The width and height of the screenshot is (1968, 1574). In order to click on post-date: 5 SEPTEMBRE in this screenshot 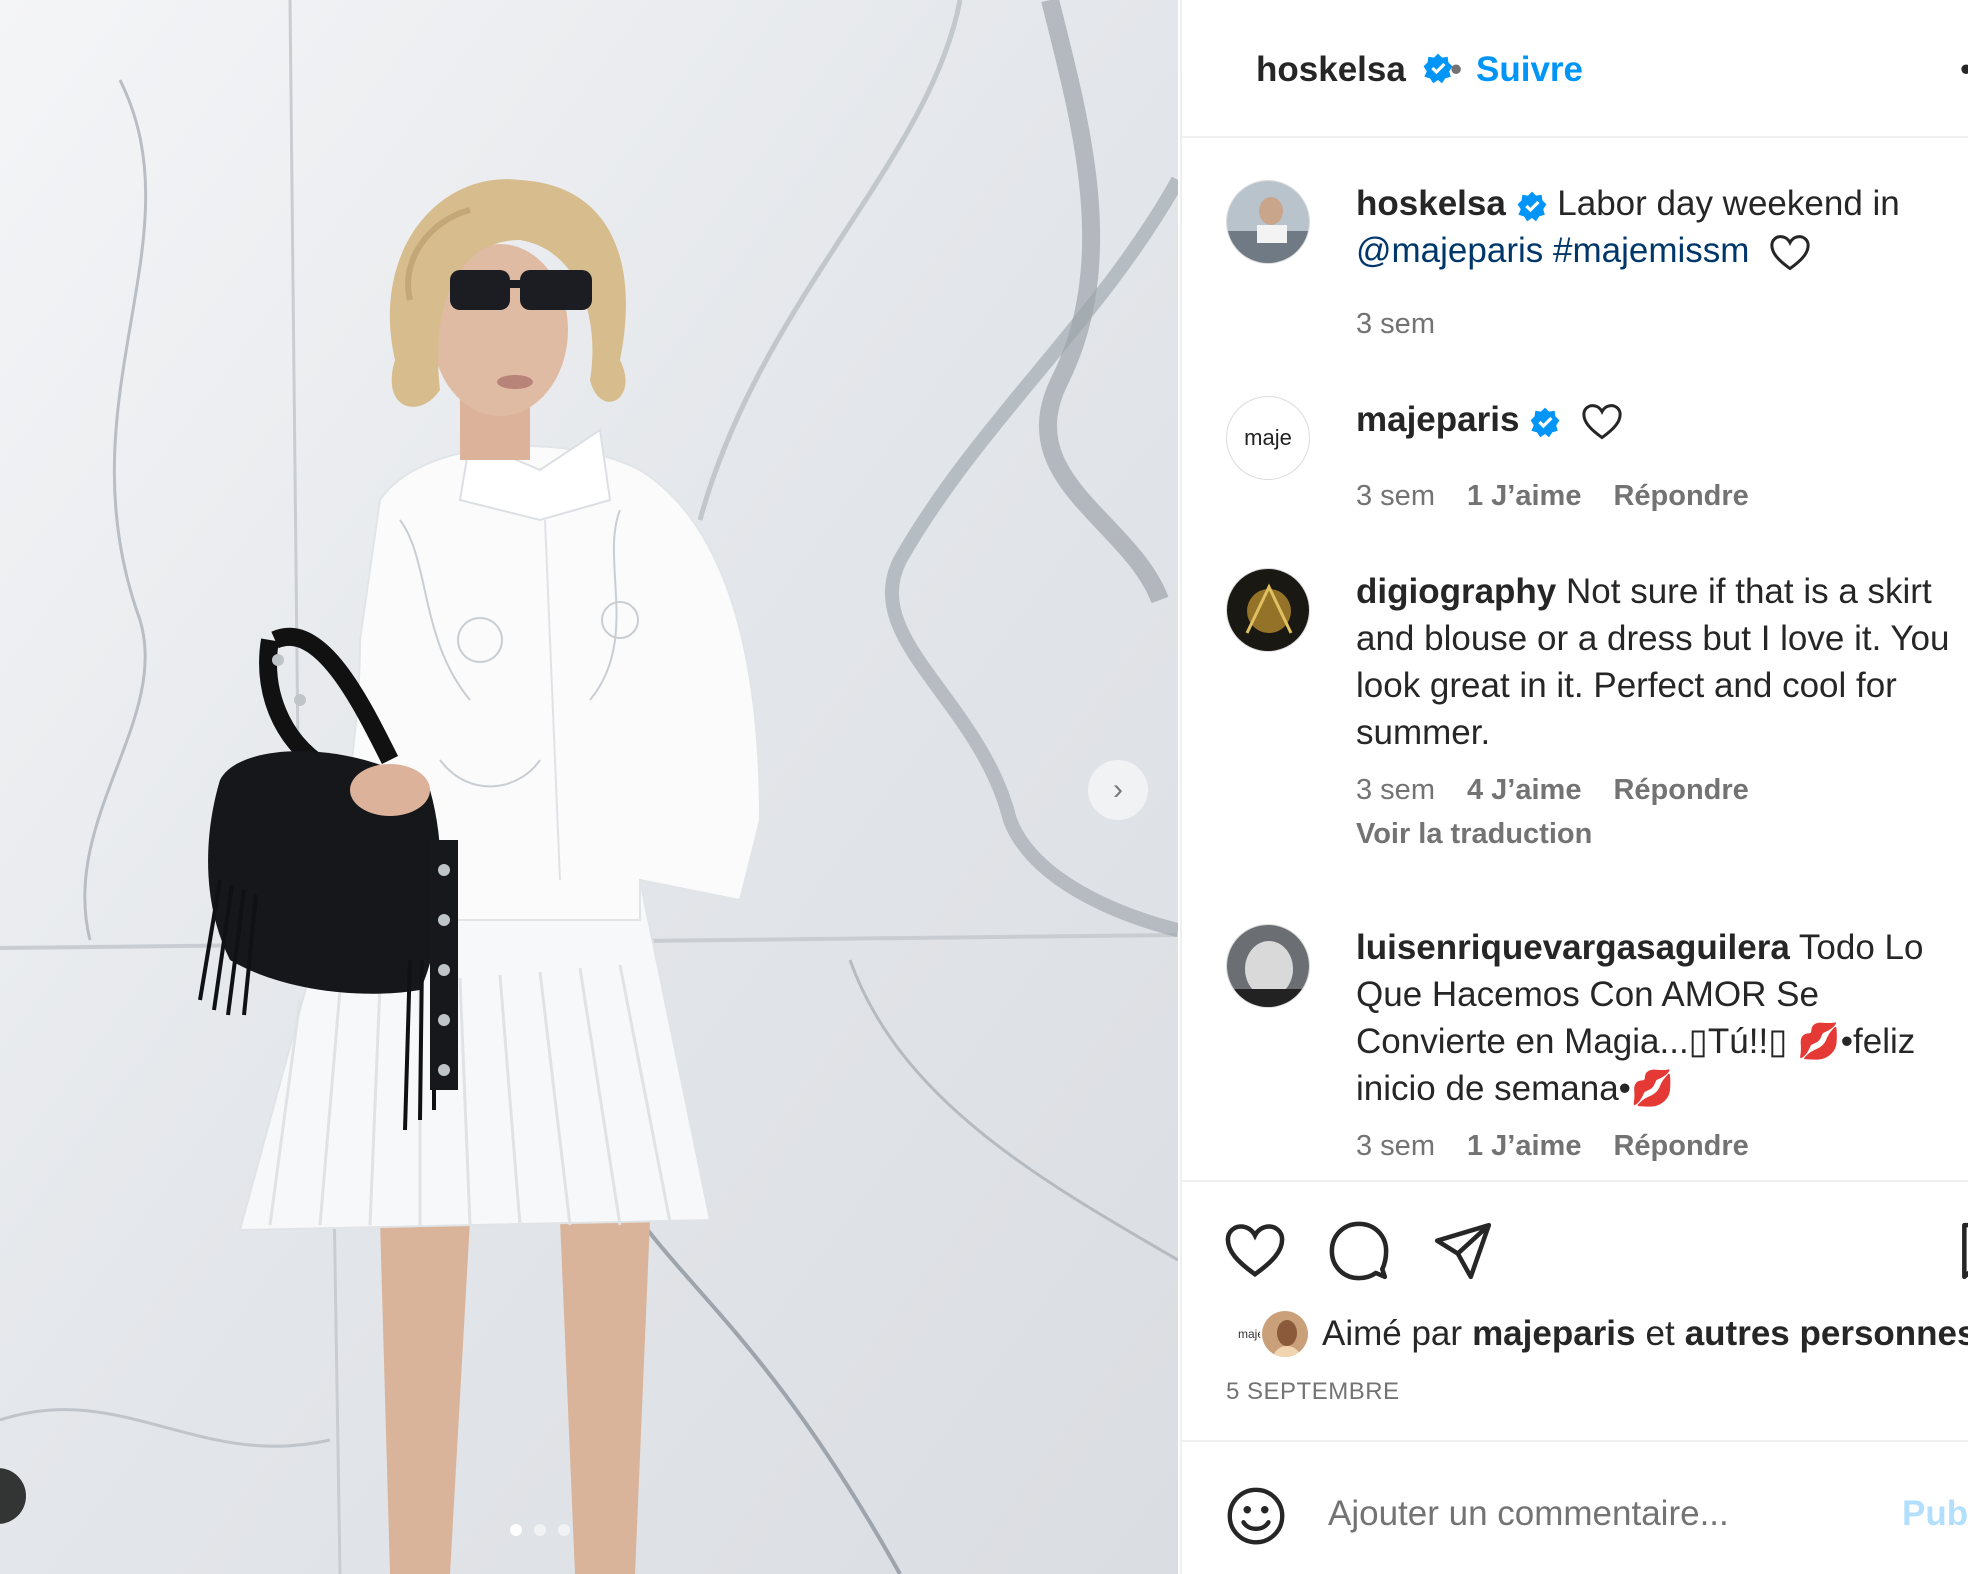, I will do `click(1313, 1391)`.